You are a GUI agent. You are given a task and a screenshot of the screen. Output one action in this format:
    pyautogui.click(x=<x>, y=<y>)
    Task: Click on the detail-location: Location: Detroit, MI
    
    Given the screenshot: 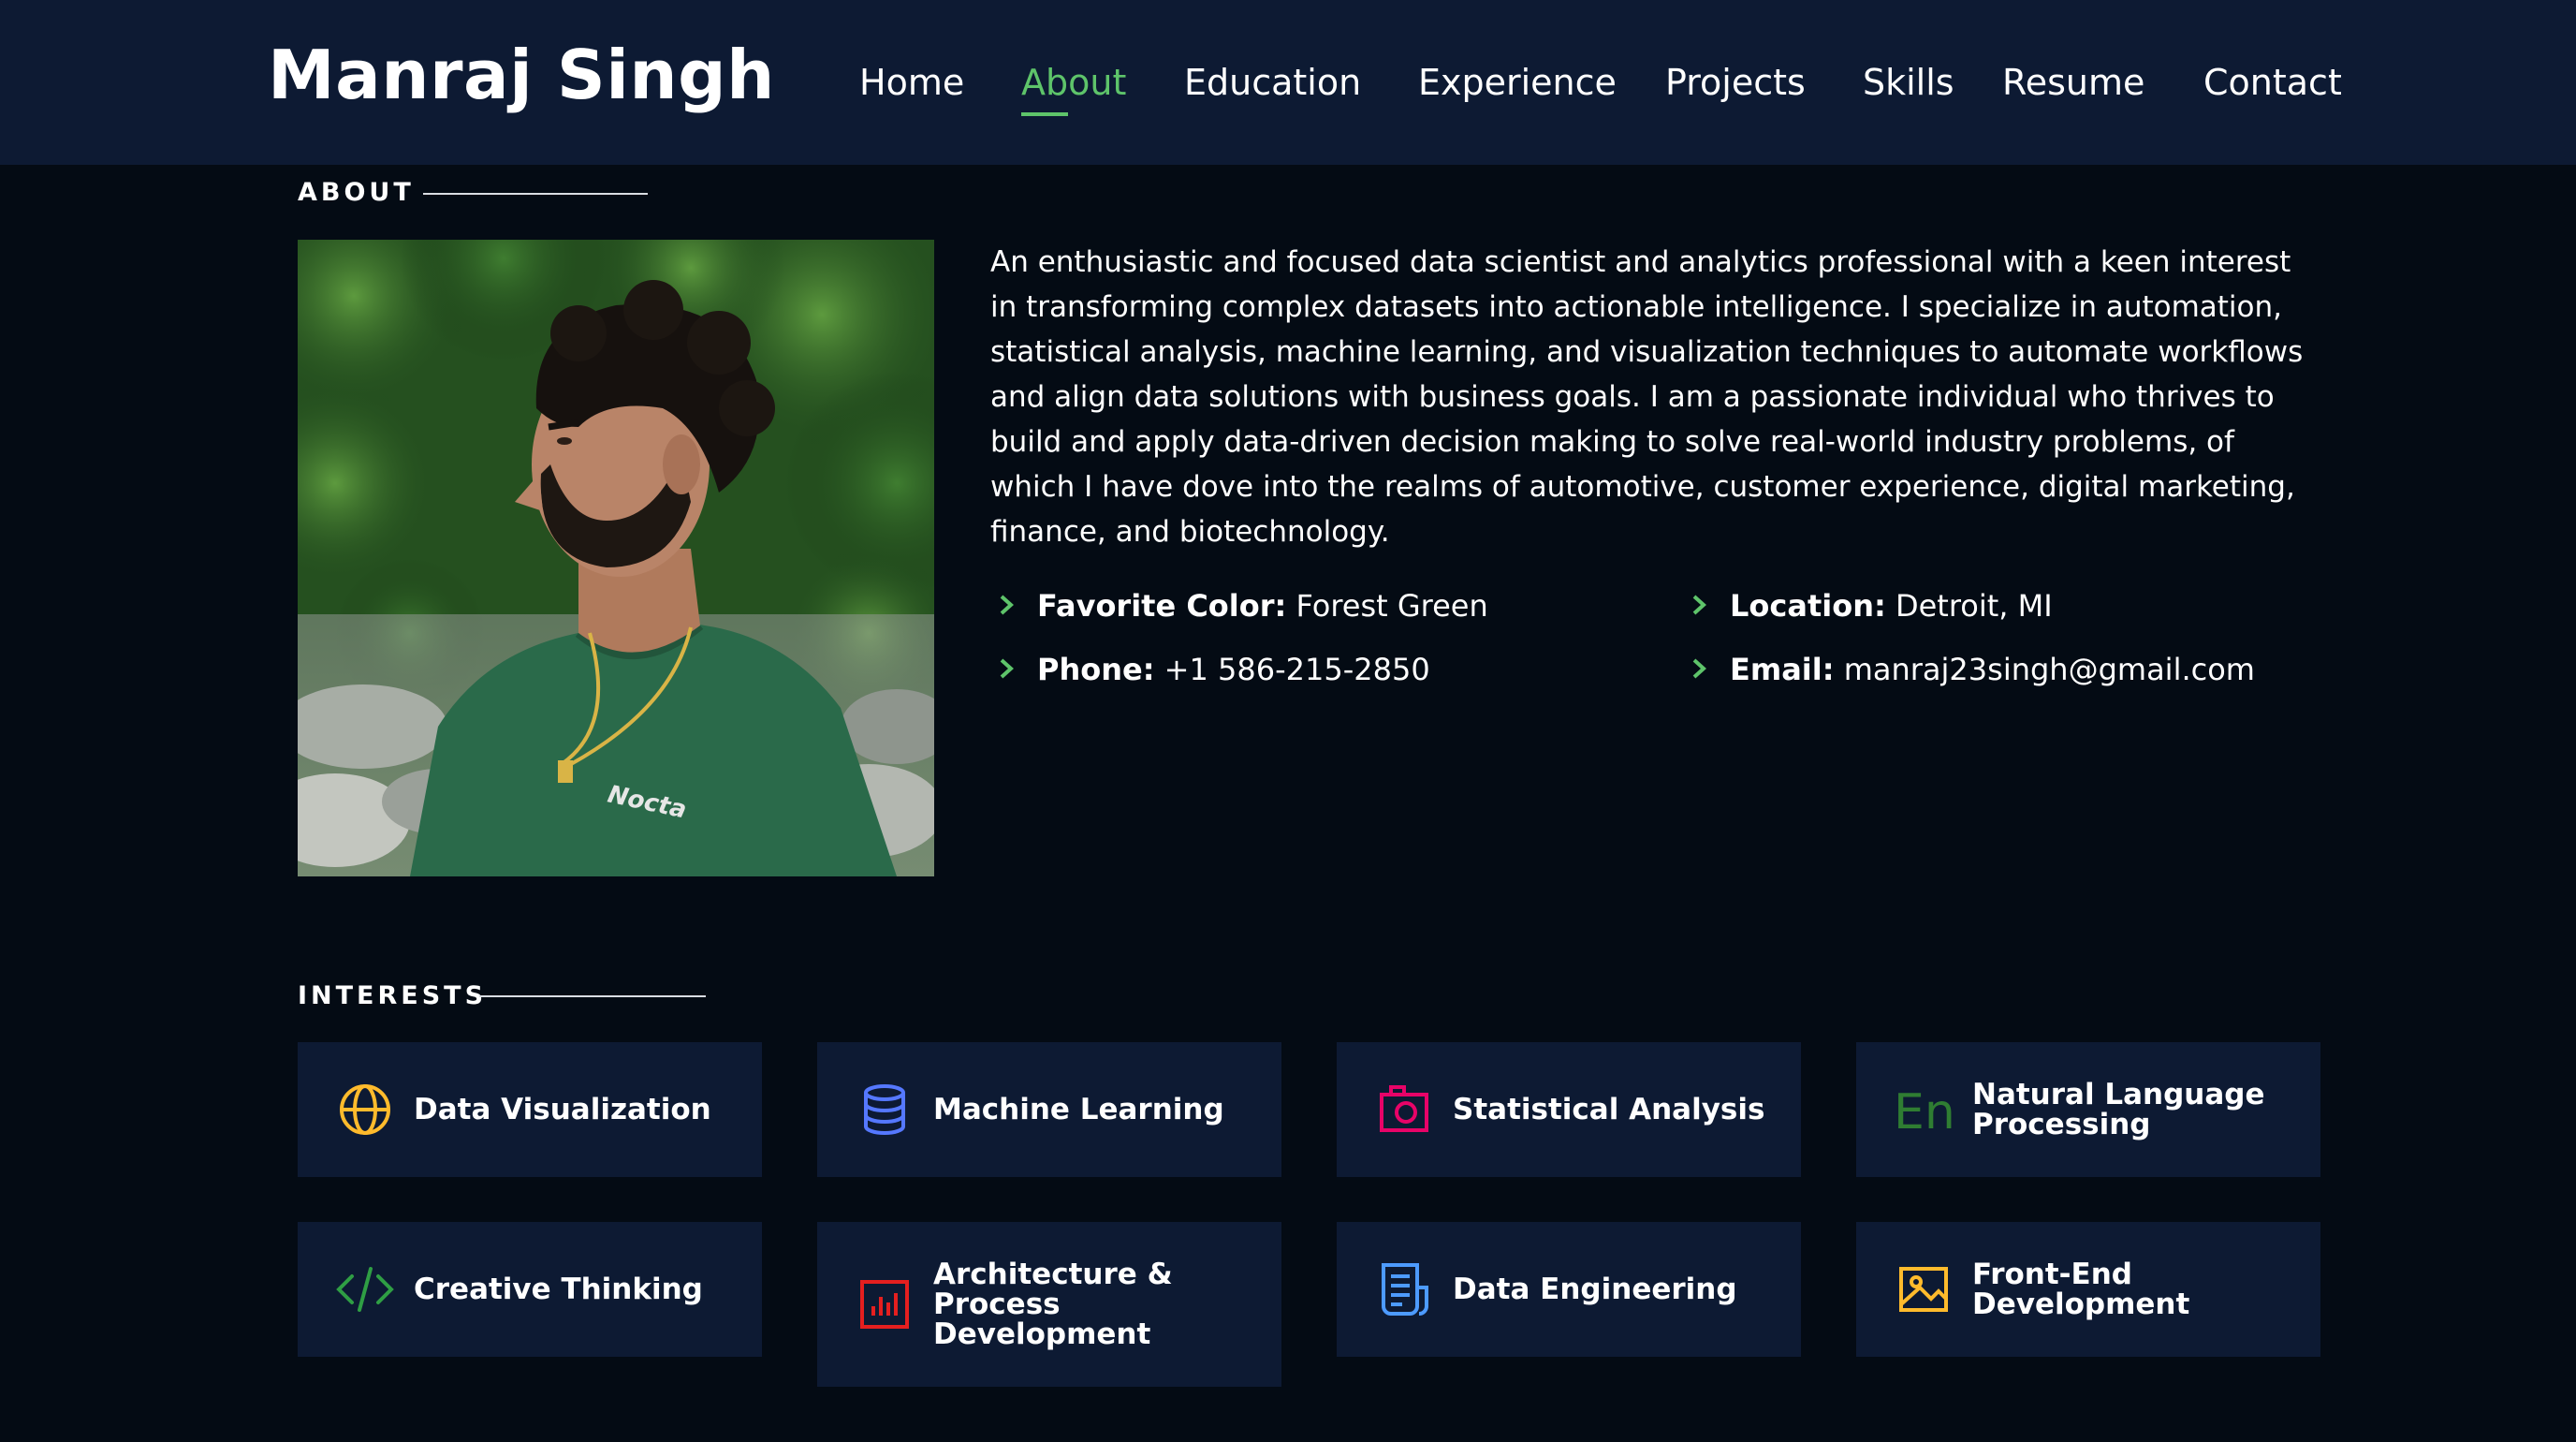 What is the action you would take?
    pyautogui.click(x=1871, y=605)
    